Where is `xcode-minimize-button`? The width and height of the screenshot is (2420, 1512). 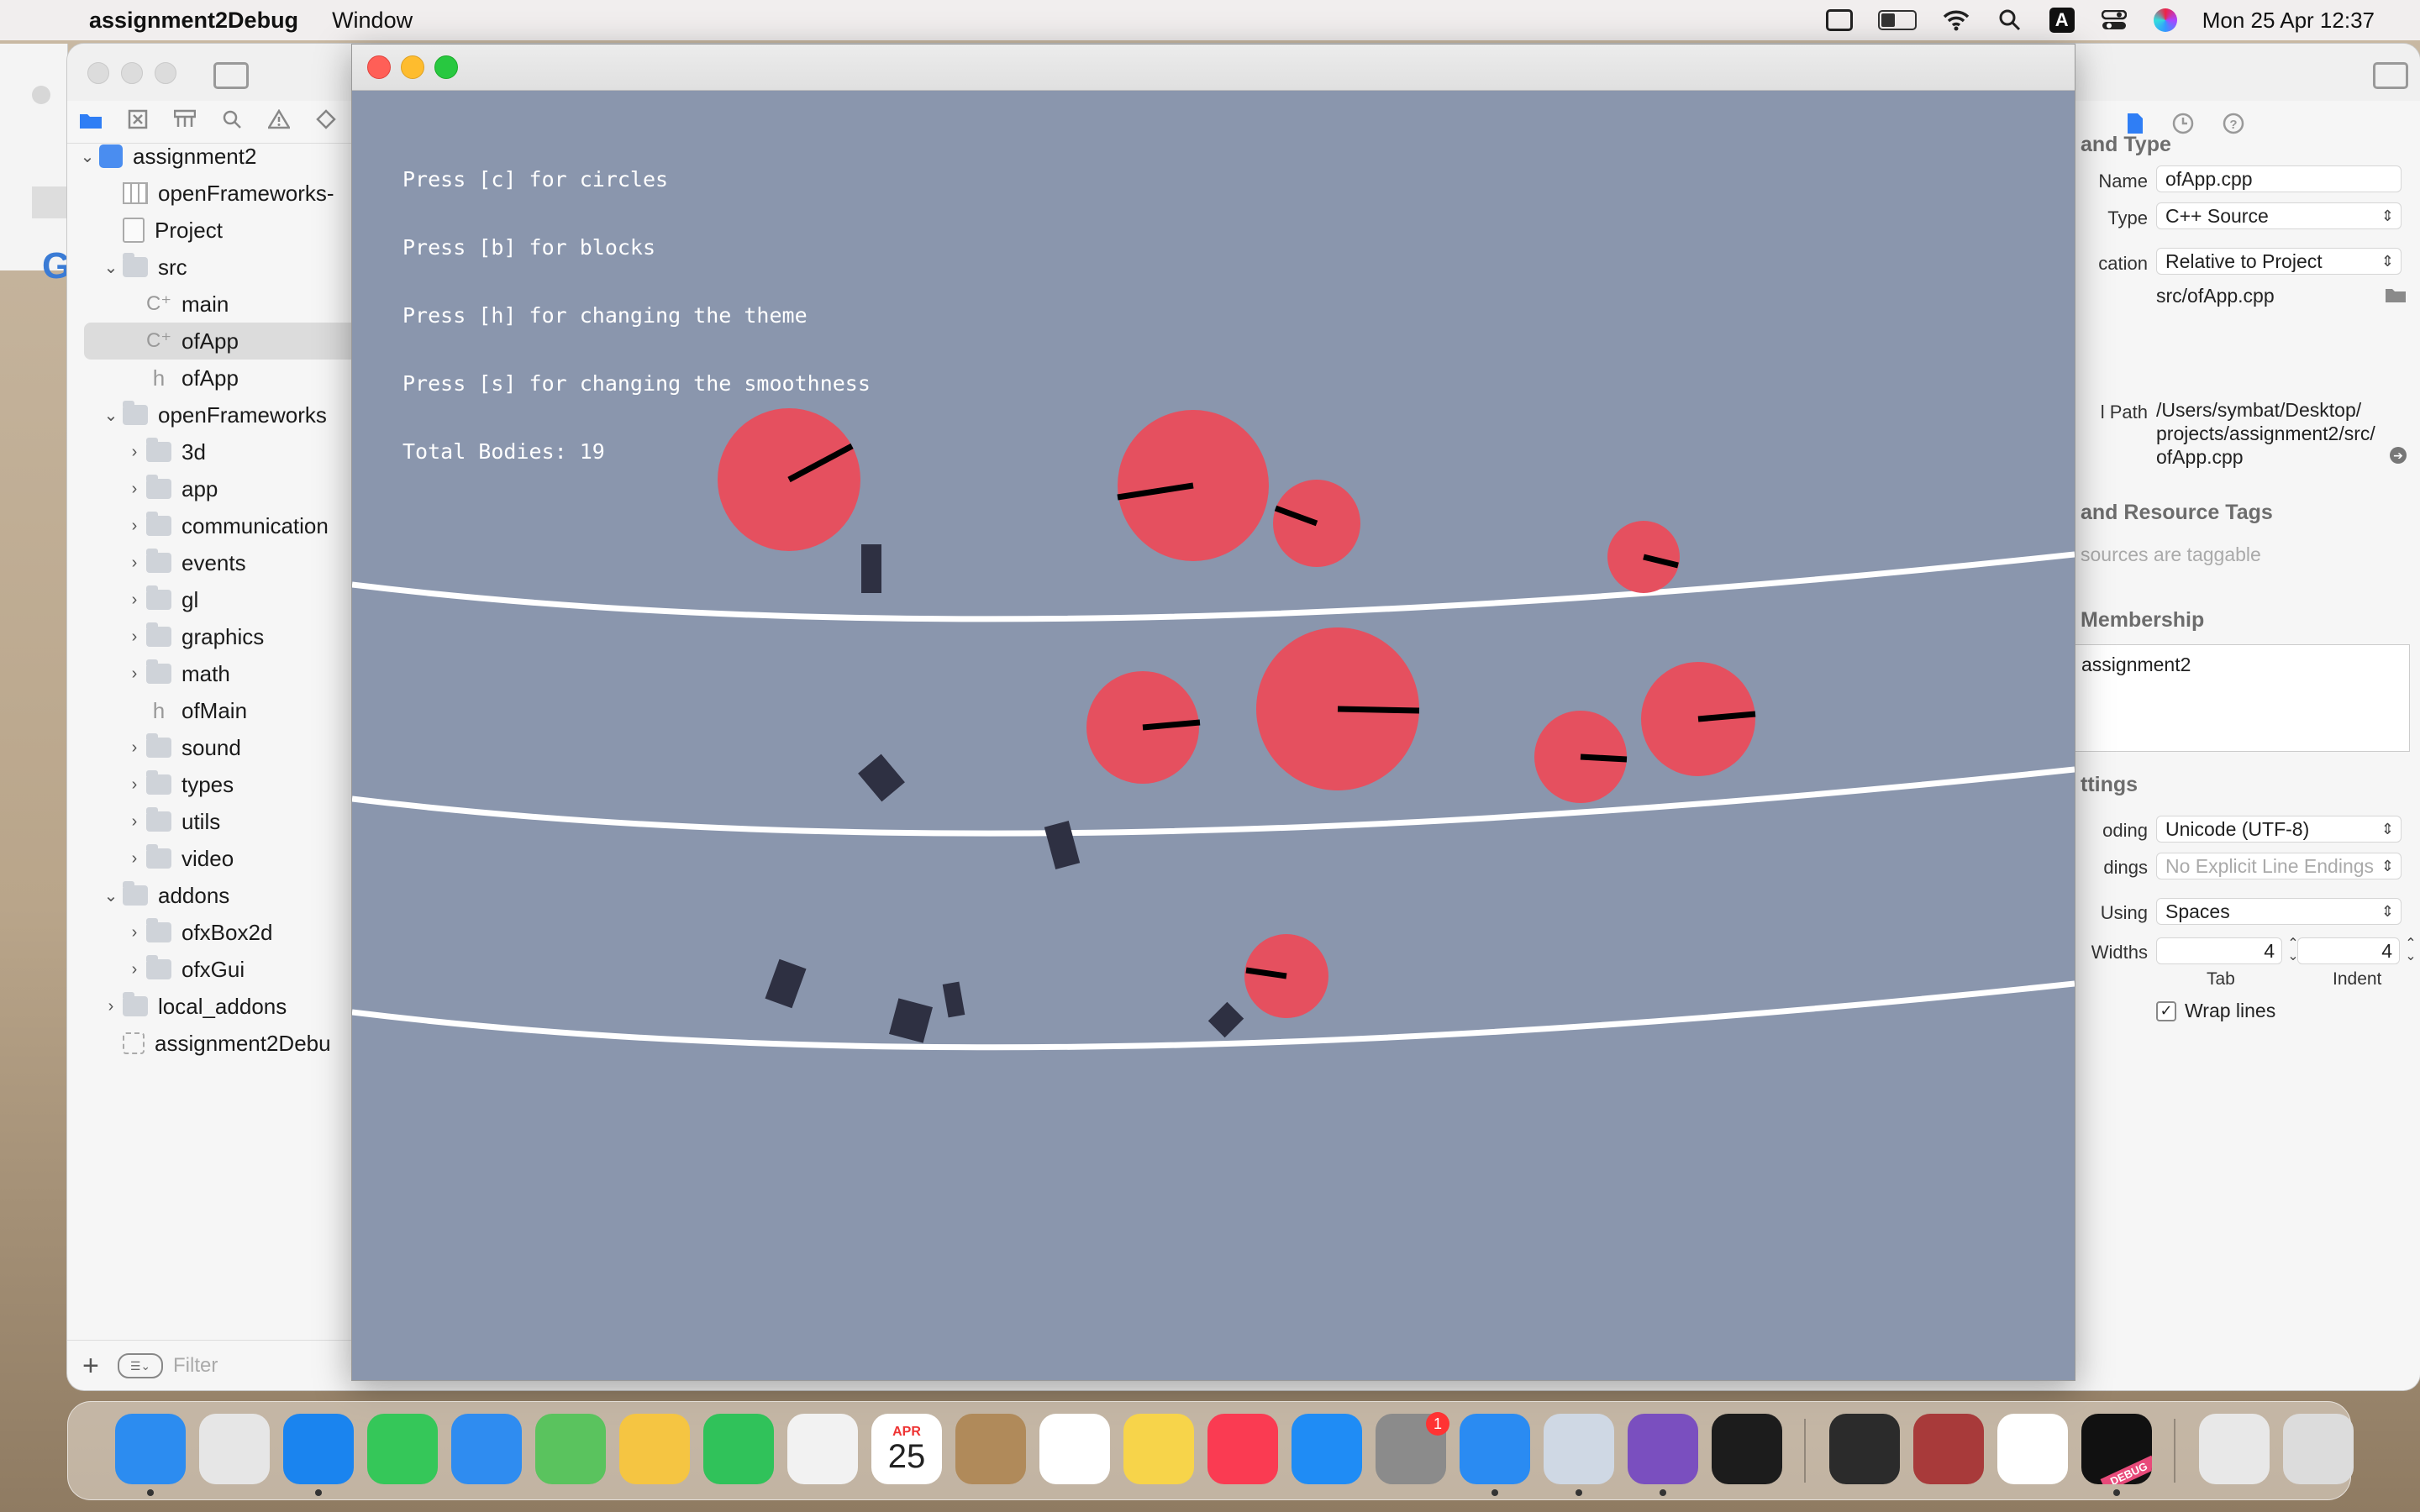
xcode-minimize-button is located at coordinates (132, 73).